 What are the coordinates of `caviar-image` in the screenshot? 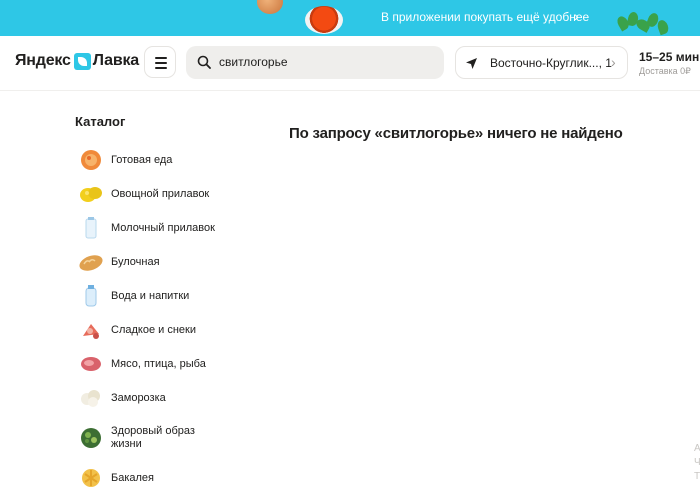 It's located at (324, 20).